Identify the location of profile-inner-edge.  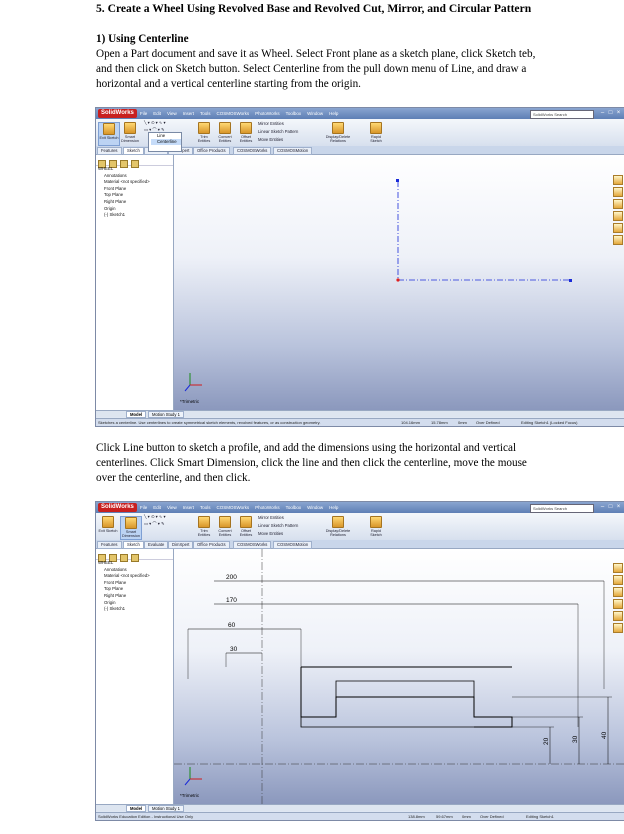
(405, 688).